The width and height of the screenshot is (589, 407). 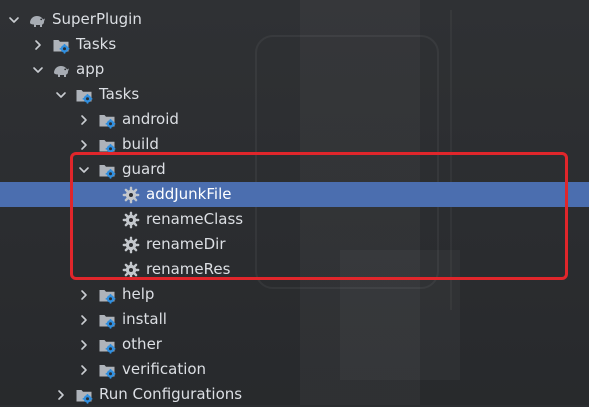 I want to click on tree-node-label: install, so click(x=144, y=319).